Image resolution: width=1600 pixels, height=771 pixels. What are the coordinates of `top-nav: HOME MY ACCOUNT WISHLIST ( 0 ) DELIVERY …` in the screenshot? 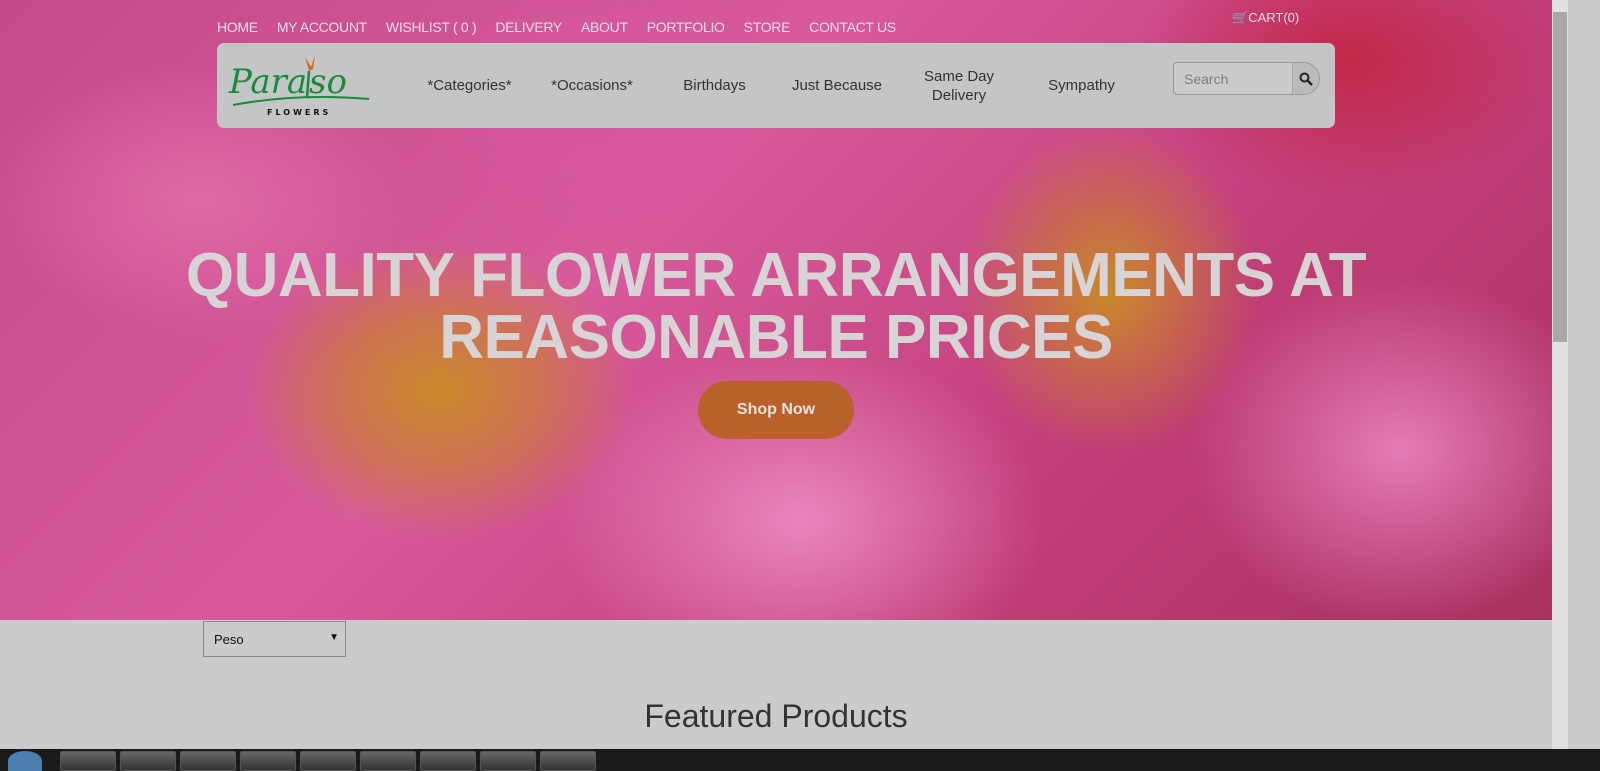 It's located at (556, 27).